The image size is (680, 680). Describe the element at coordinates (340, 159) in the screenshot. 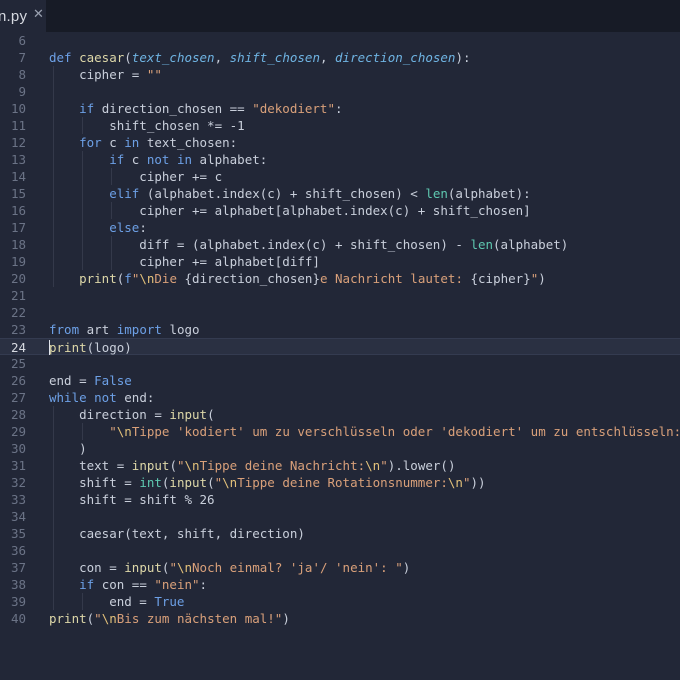

I see `code-line: 13 if c not in alphabet:` at that location.